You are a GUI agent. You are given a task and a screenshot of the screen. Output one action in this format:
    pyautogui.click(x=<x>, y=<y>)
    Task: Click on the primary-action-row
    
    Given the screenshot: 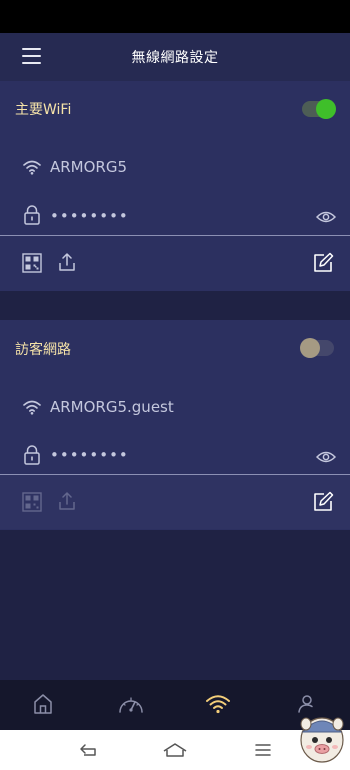 What is the action you would take?
    pyautogui.click(x=175, y=263)
    